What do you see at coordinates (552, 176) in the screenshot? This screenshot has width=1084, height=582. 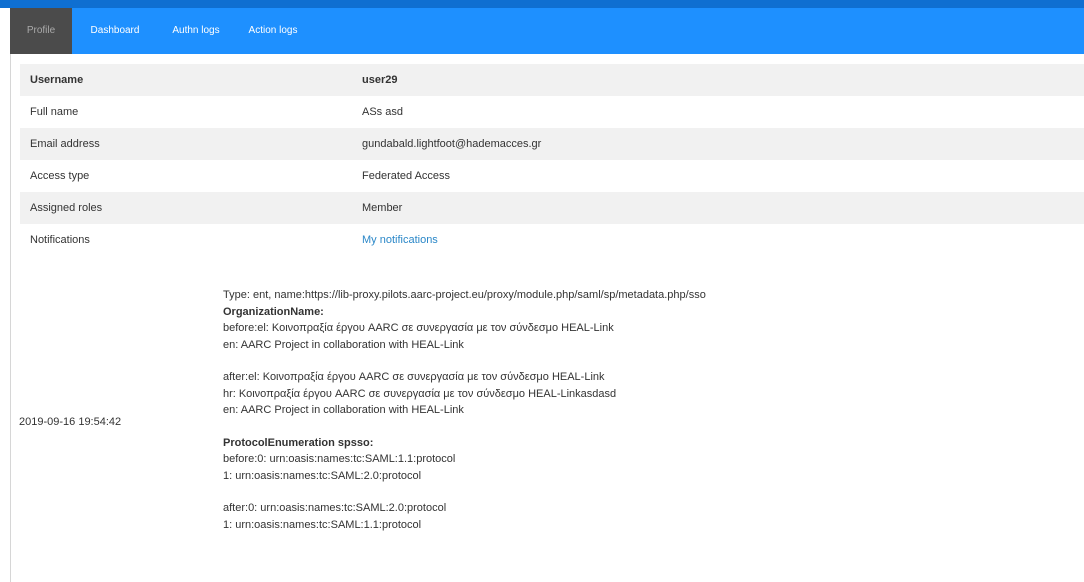 I see `table-row-access-type: Access type Federated Access` at bounding box center [552, 176].